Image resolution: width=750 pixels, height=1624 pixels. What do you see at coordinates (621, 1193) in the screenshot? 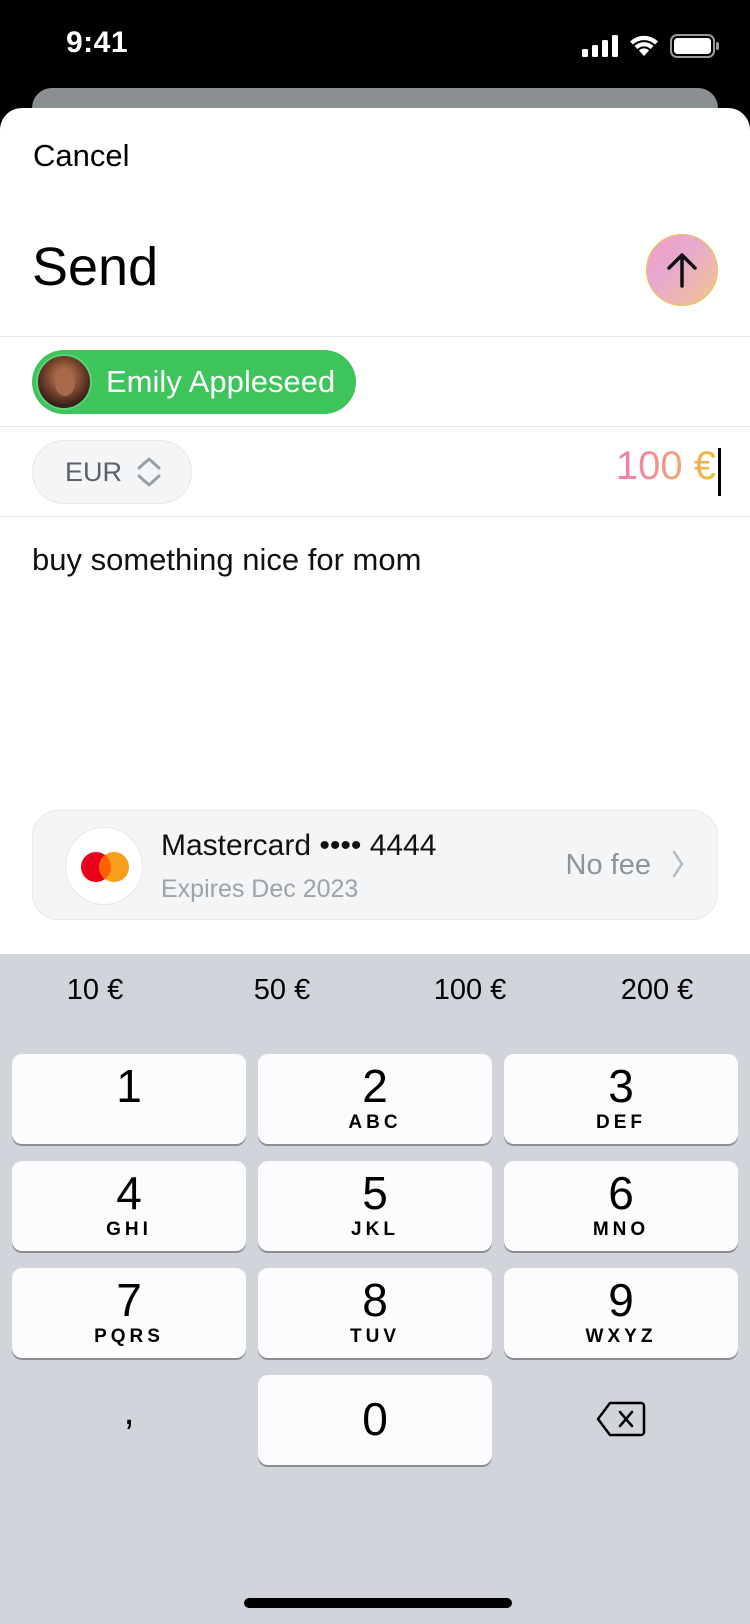
I see `key-number: 6` at bounding box center [621, 1193].